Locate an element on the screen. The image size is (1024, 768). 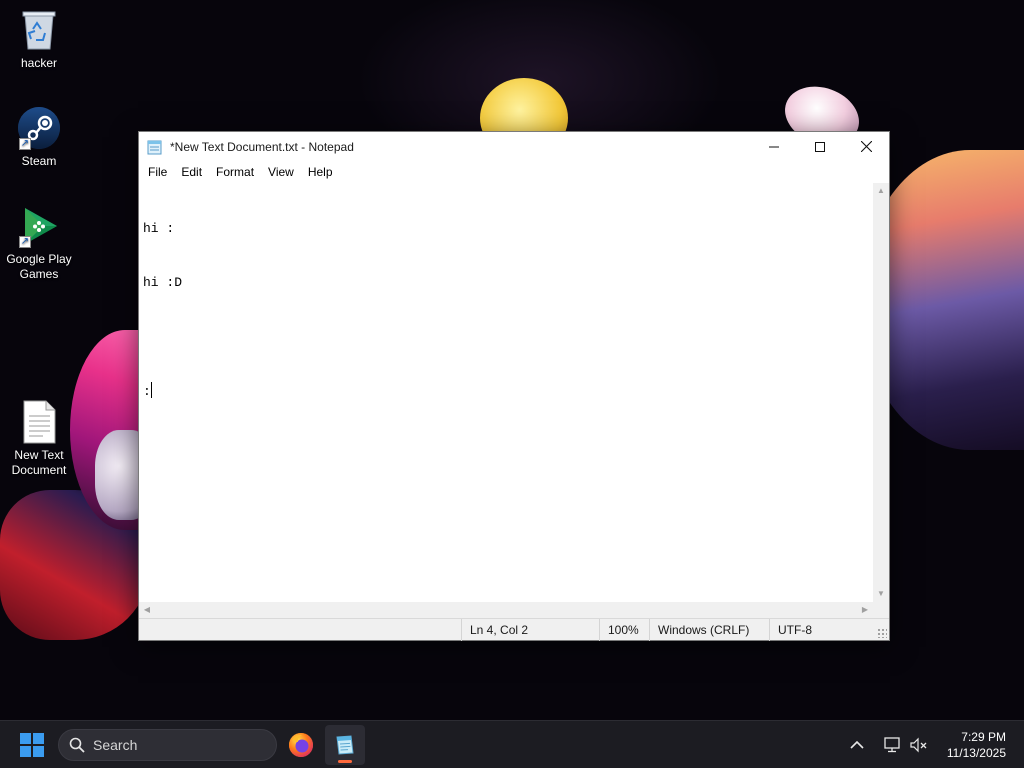
close-icon is located at coordinates (866, 146).